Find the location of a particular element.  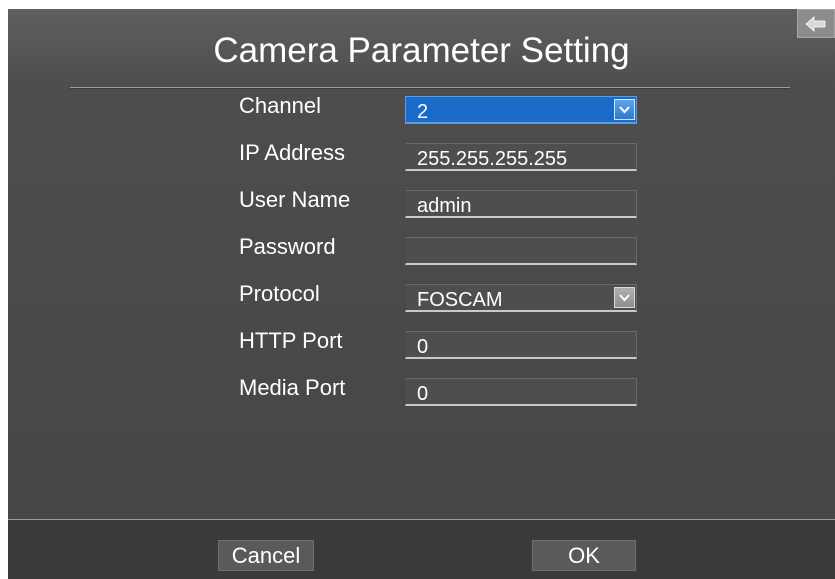

http-port-field: 0 is located at coordinates (521, 345).